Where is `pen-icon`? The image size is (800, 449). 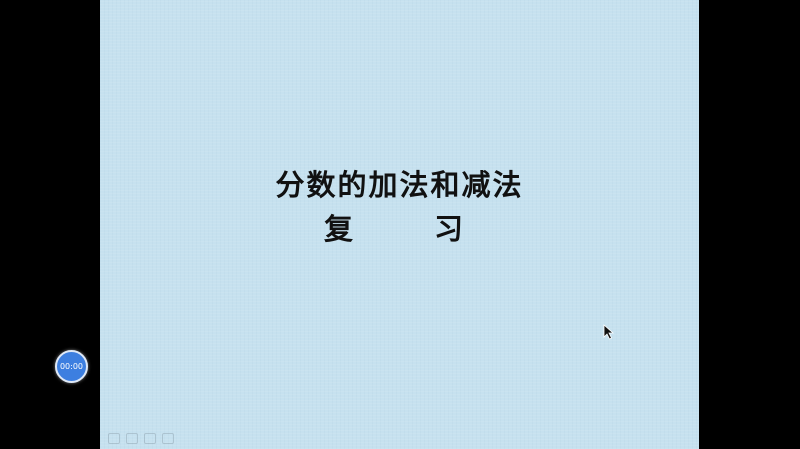 pen-icon is located at coordinates (168, 438).